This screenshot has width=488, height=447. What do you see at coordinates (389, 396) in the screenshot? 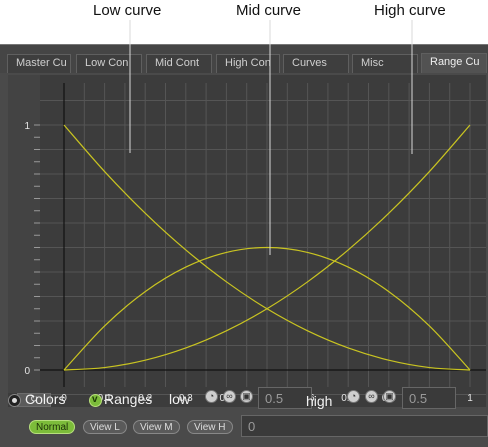
I see `high-lock-icon: ▣` at bounding box center [389, 396].